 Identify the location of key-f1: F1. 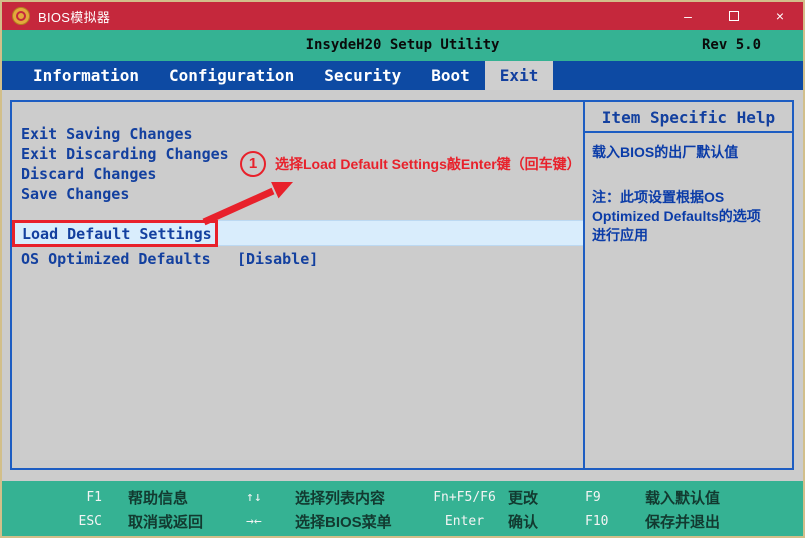
(94, 497).